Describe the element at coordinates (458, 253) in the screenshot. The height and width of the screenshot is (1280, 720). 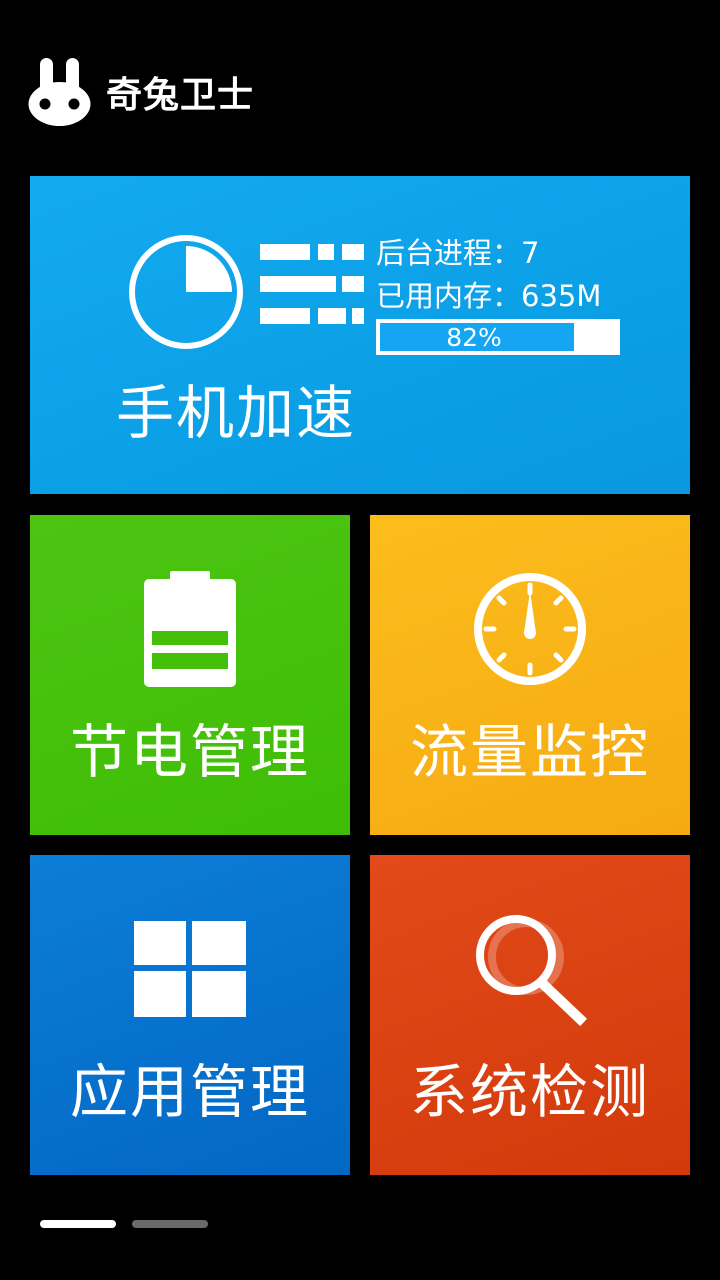
I see `background-processes-text: 后台进程：7` at that location.